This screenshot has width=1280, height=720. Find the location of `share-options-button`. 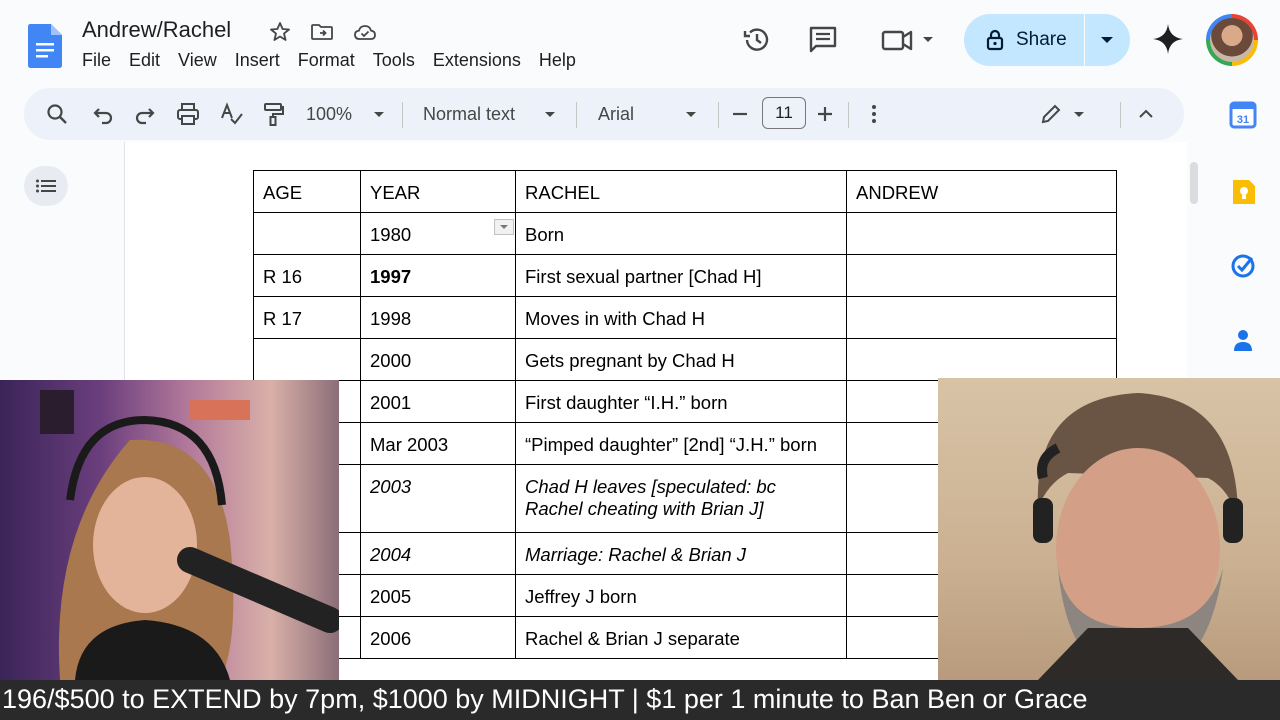

share-options-button is located at coordinates (1107, 40).